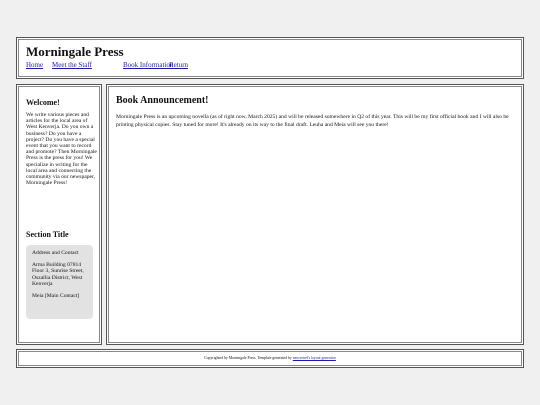 The height and width of the screenshot is (405, 540). Describe the element at coordinates (47, 234) in the screenshot. I see `section-title: Section Title` at that location.